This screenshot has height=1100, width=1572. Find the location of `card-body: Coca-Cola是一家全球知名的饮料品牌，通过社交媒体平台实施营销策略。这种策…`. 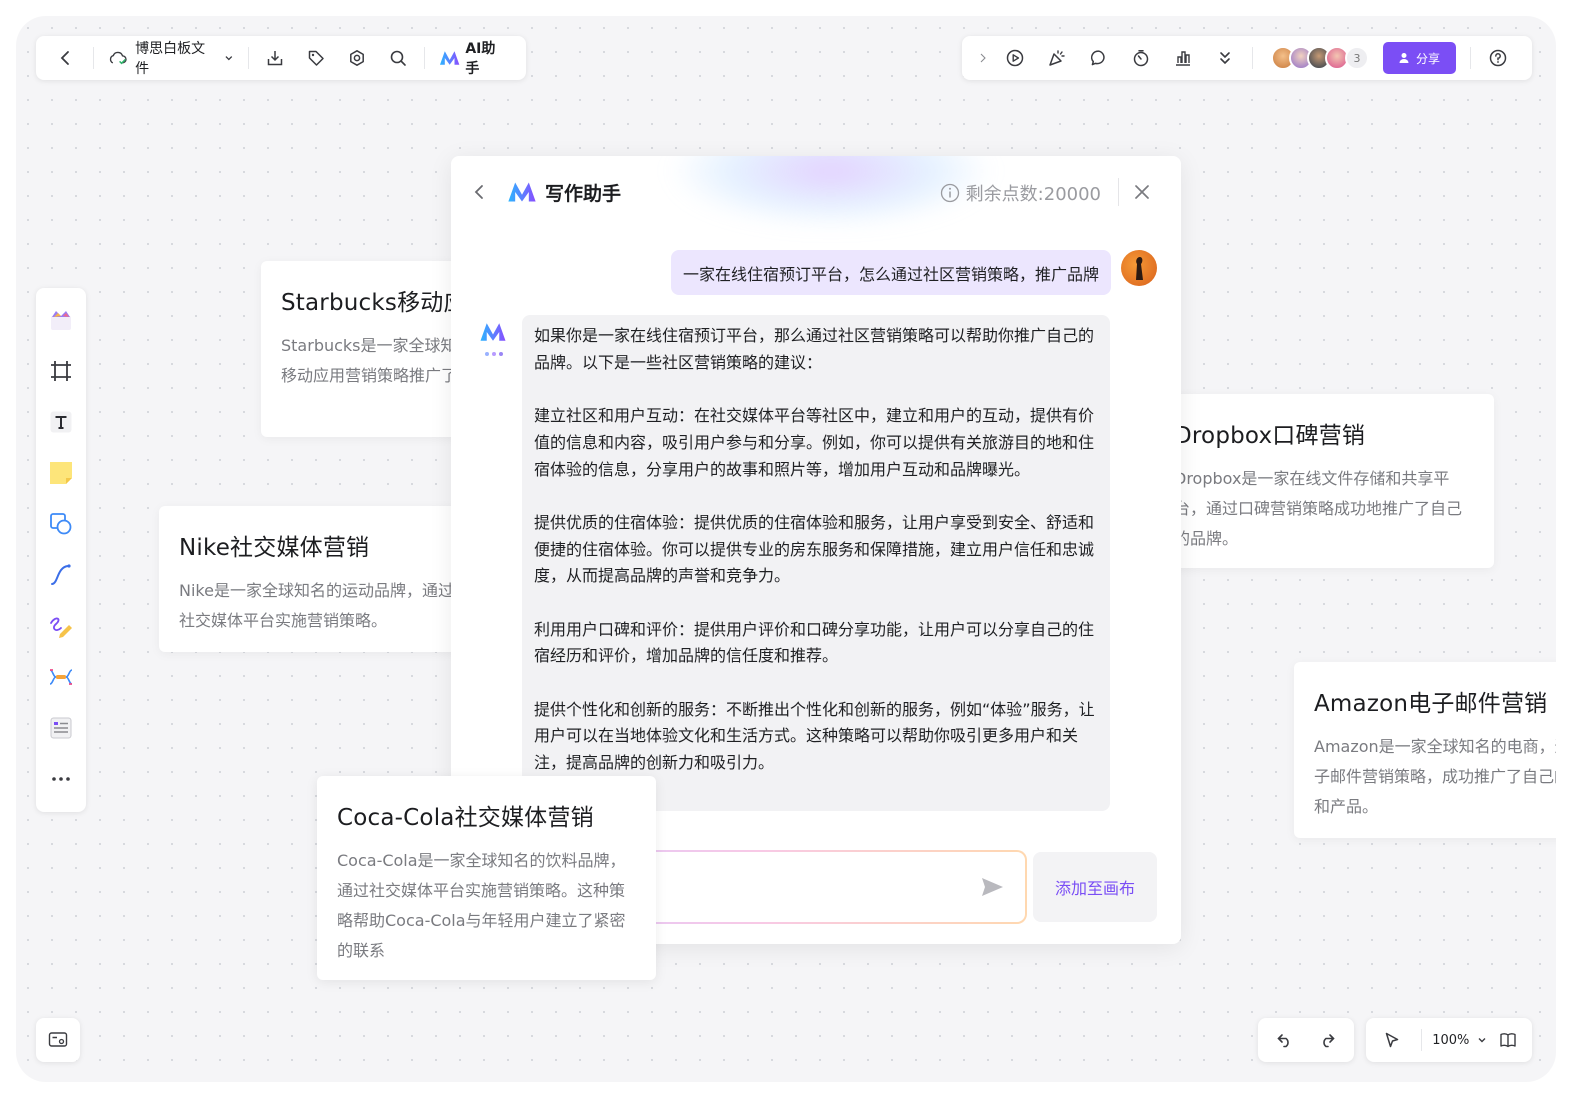

card-body: Coca-Cola是一家全球知名的饮料品牌，通过社交媒体平台实施营销策略。这种策… is located at coordinates (481, 905).